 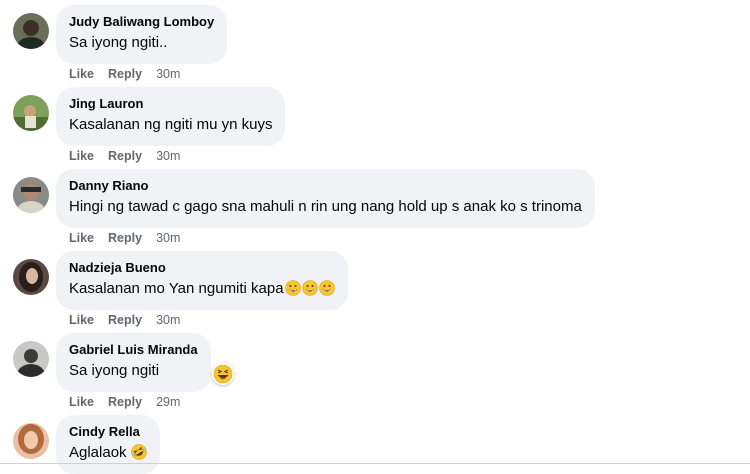 I want to click on comment-author: Nadzieja Bueno, so click(x=202, y=267).